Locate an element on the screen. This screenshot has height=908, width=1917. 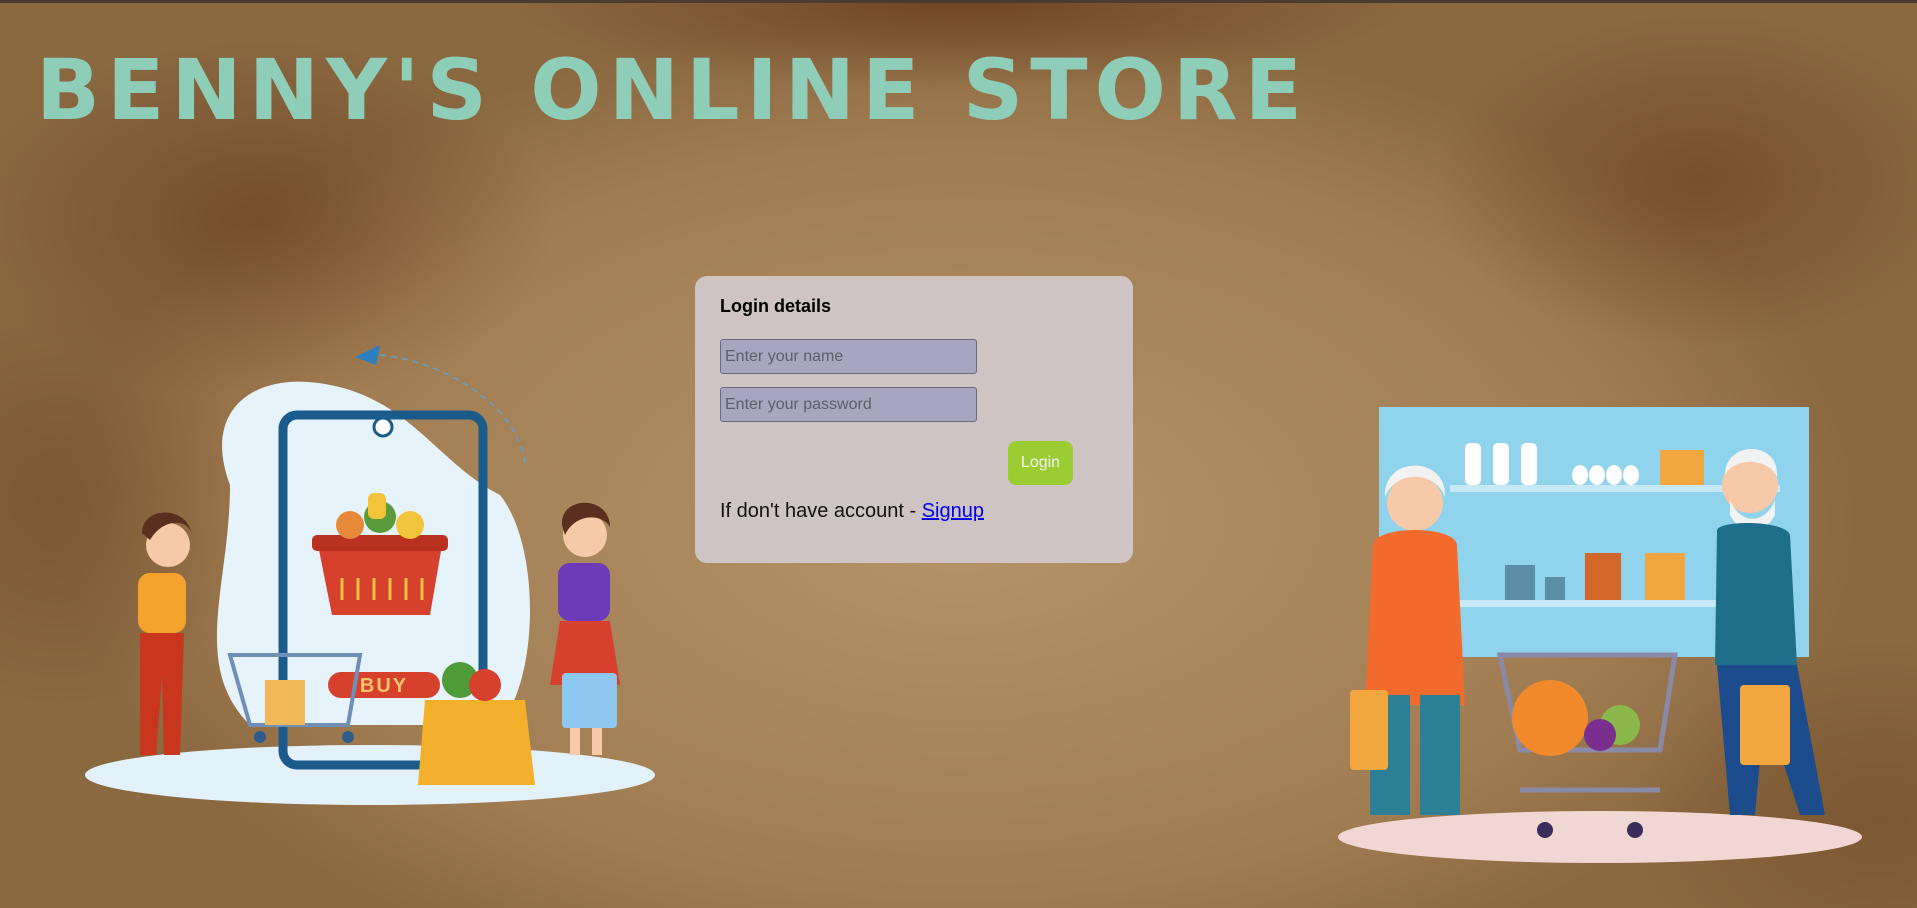
signup-link: Signup is located at coordinates (953, 511).